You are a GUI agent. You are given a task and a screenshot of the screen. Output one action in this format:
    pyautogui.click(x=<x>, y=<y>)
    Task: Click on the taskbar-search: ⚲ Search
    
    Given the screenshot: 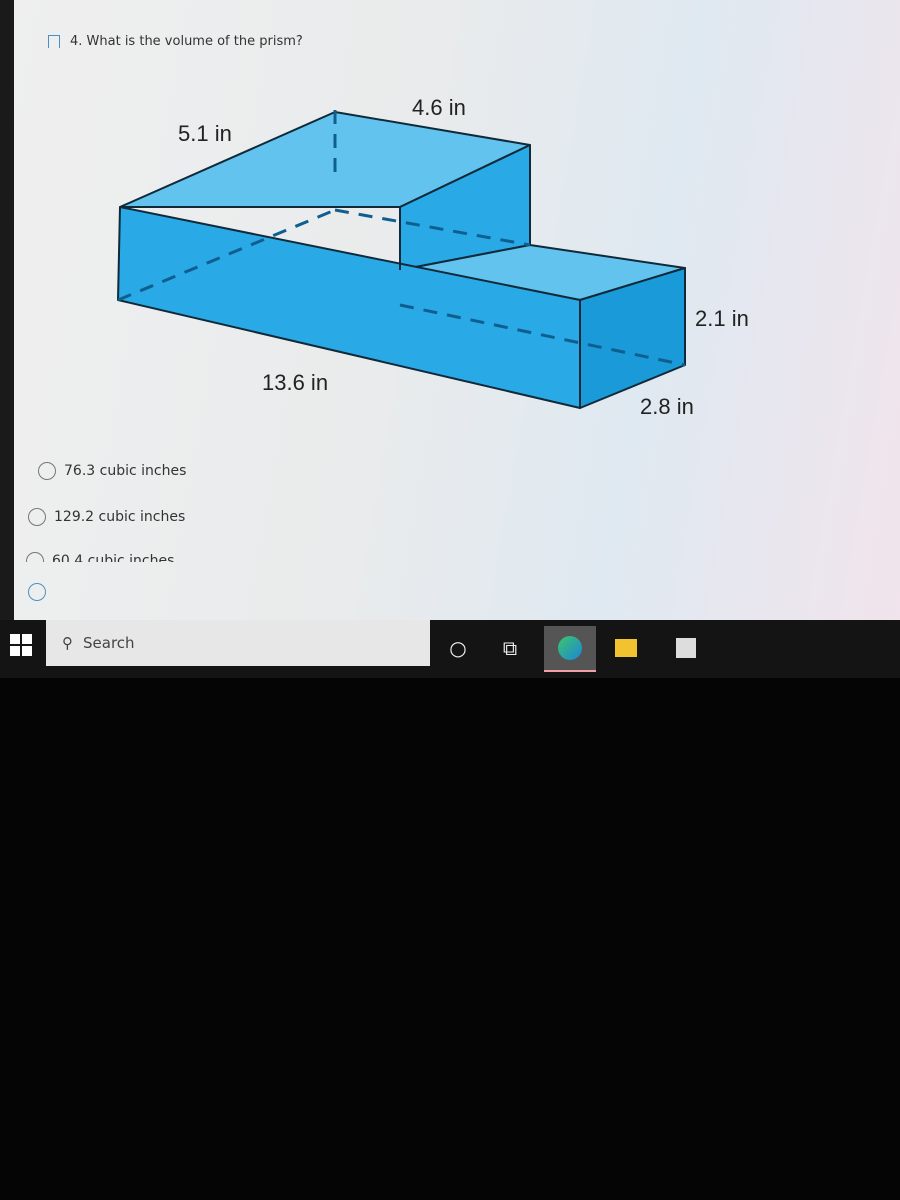 What is the action you would take?
    pyautogui.click(x=238, y=643)
    